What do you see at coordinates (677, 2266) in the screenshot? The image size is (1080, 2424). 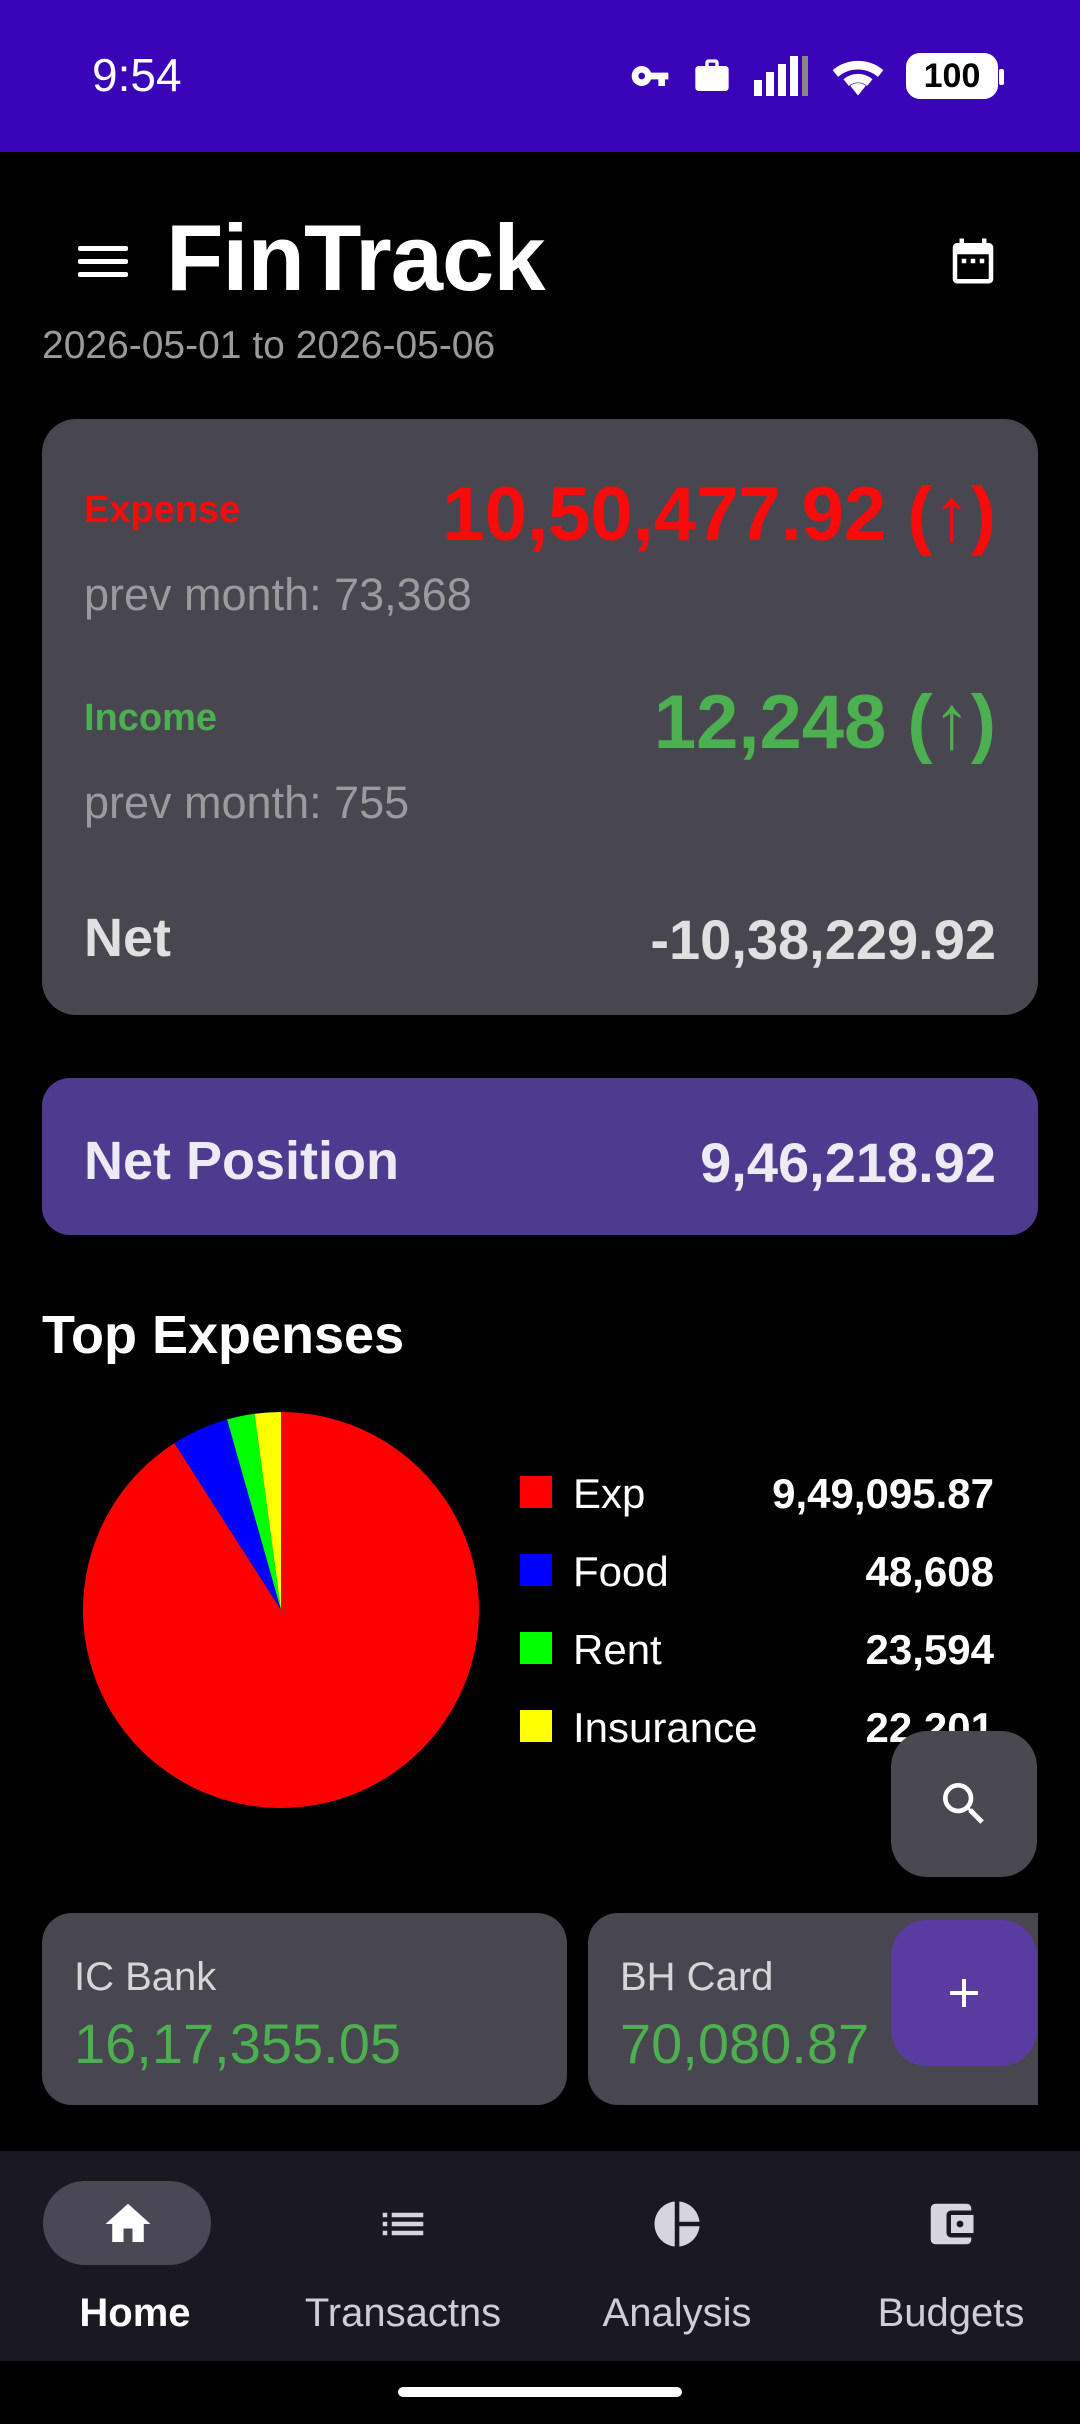 I see `nav-analysis: Analysis` at bounding box center [677, 2266].